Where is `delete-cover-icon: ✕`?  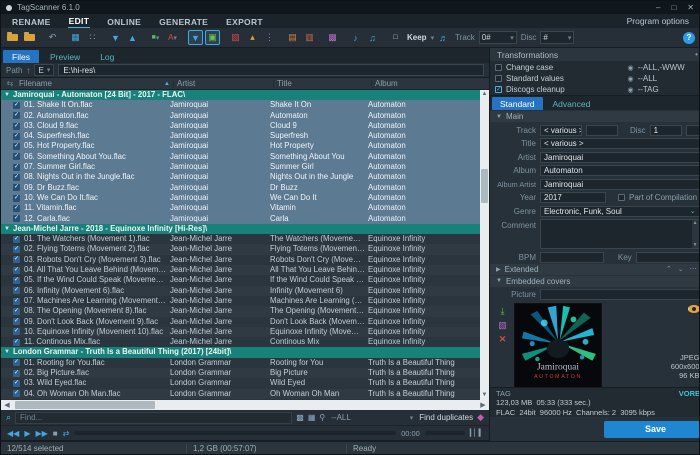
delete-cover-icon: ✕ is located at coordinates (503, 339).